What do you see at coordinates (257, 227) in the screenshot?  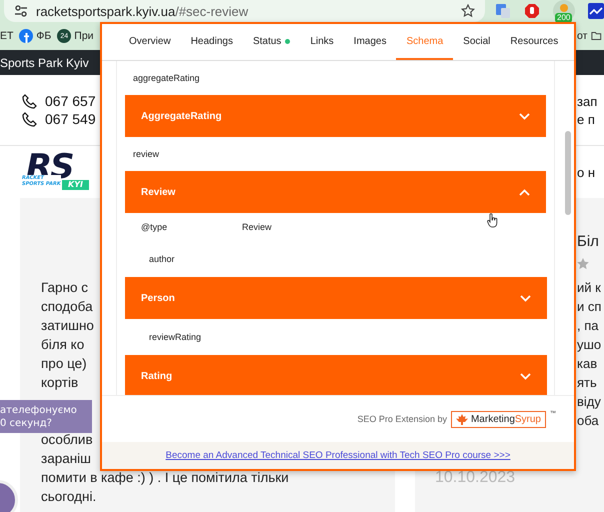 I see `property-value: Review` at bounding box center [257, 227].